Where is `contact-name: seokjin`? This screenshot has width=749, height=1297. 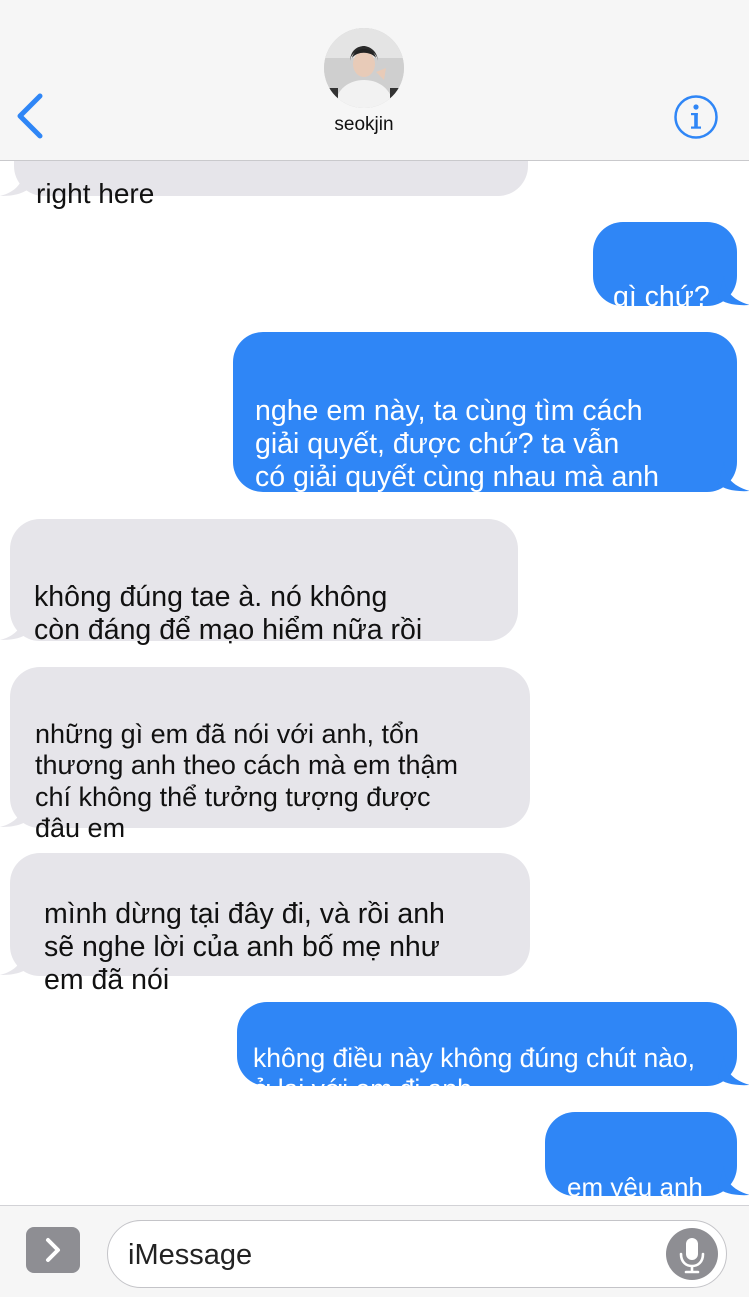
contact-name: seokjin is located at coordinates (364, 125).